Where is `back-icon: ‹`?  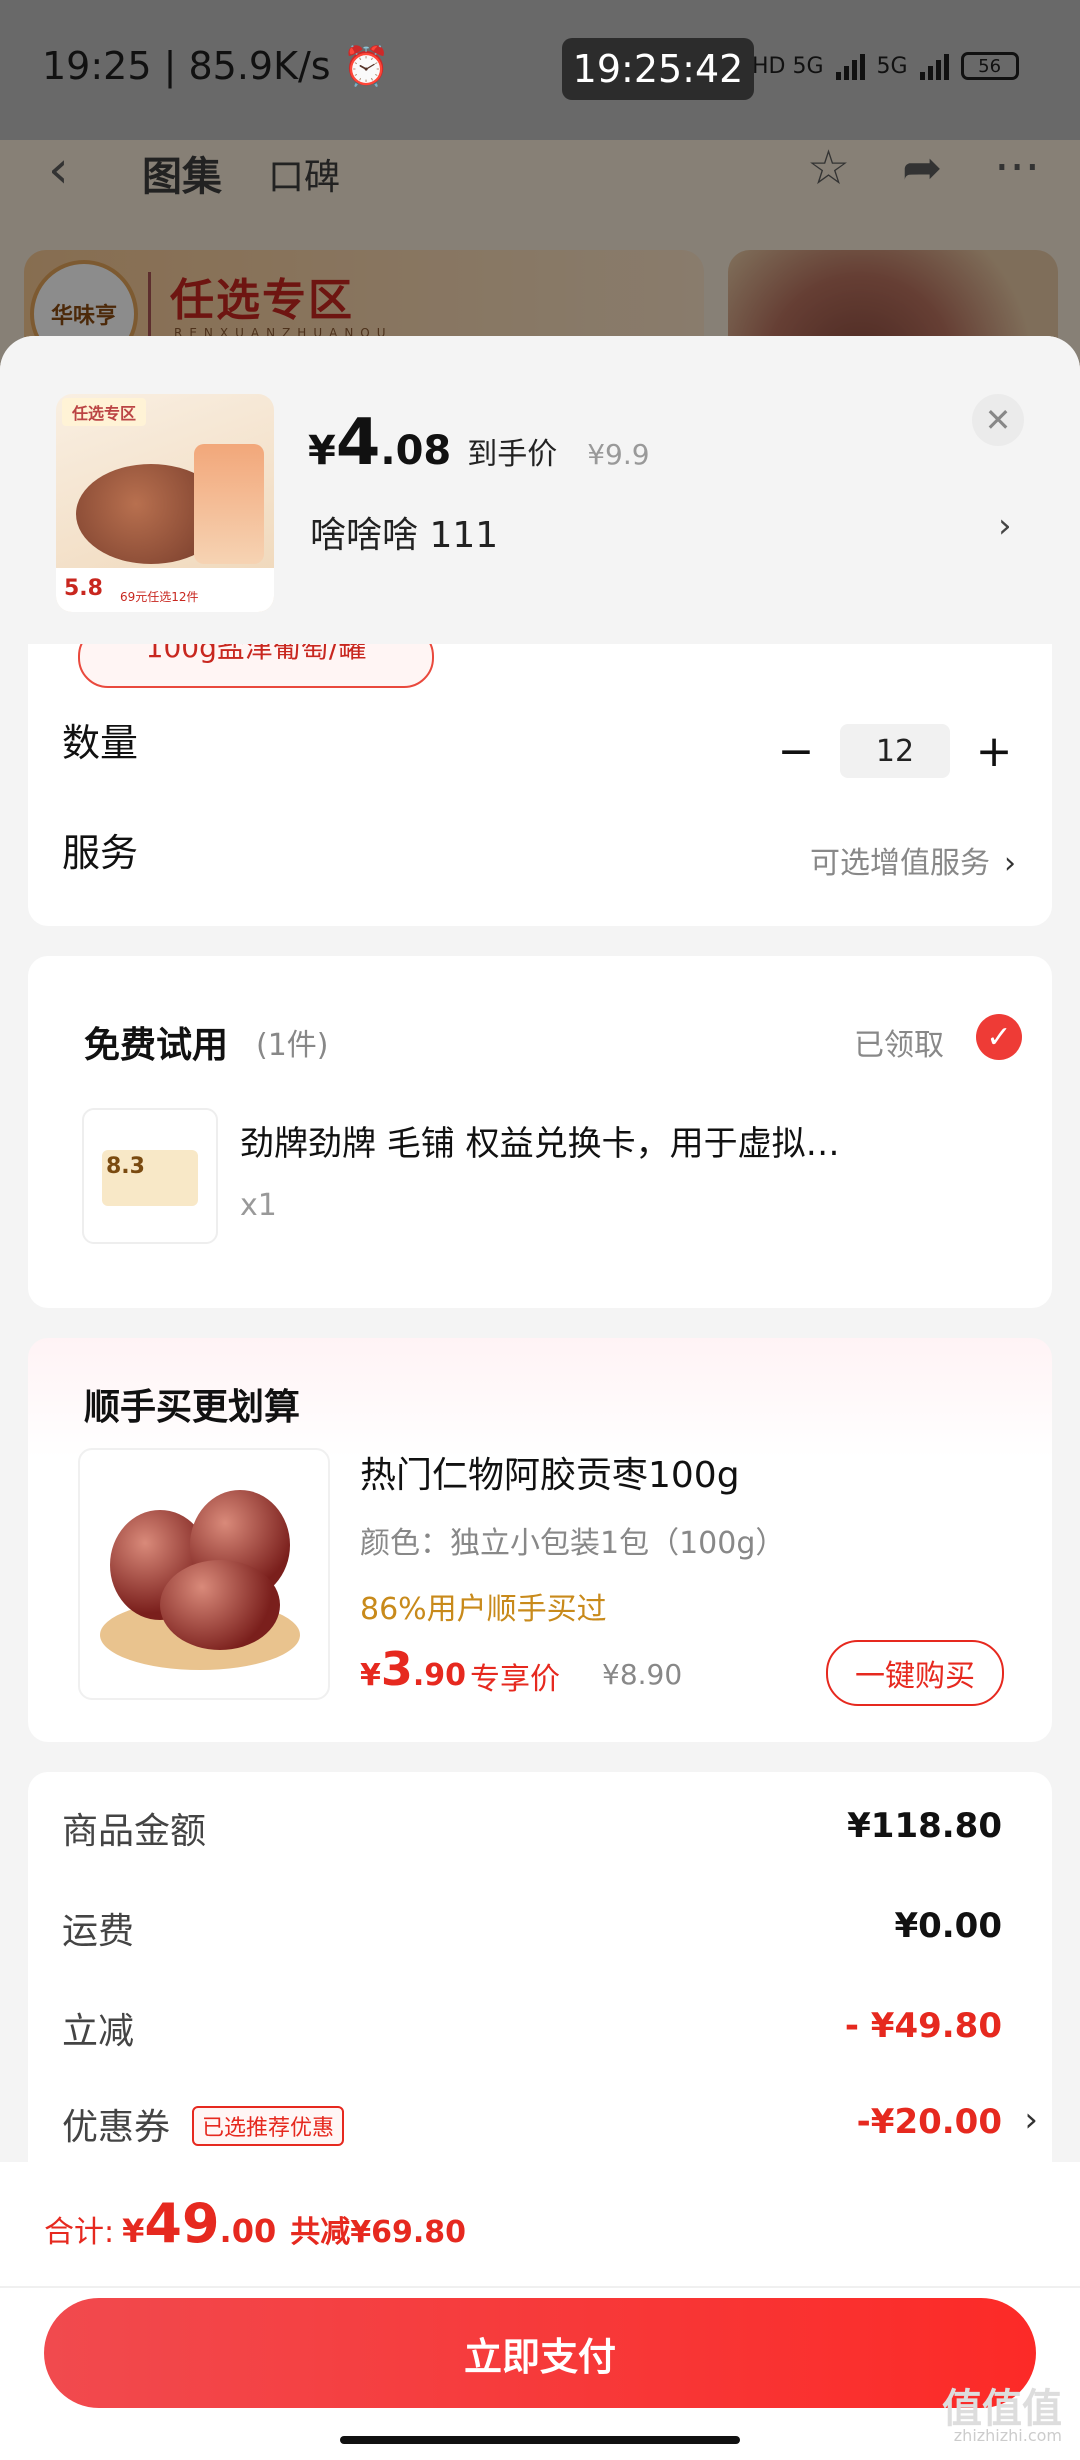 back-icon: ‹ is located at coordinates (58, 170).